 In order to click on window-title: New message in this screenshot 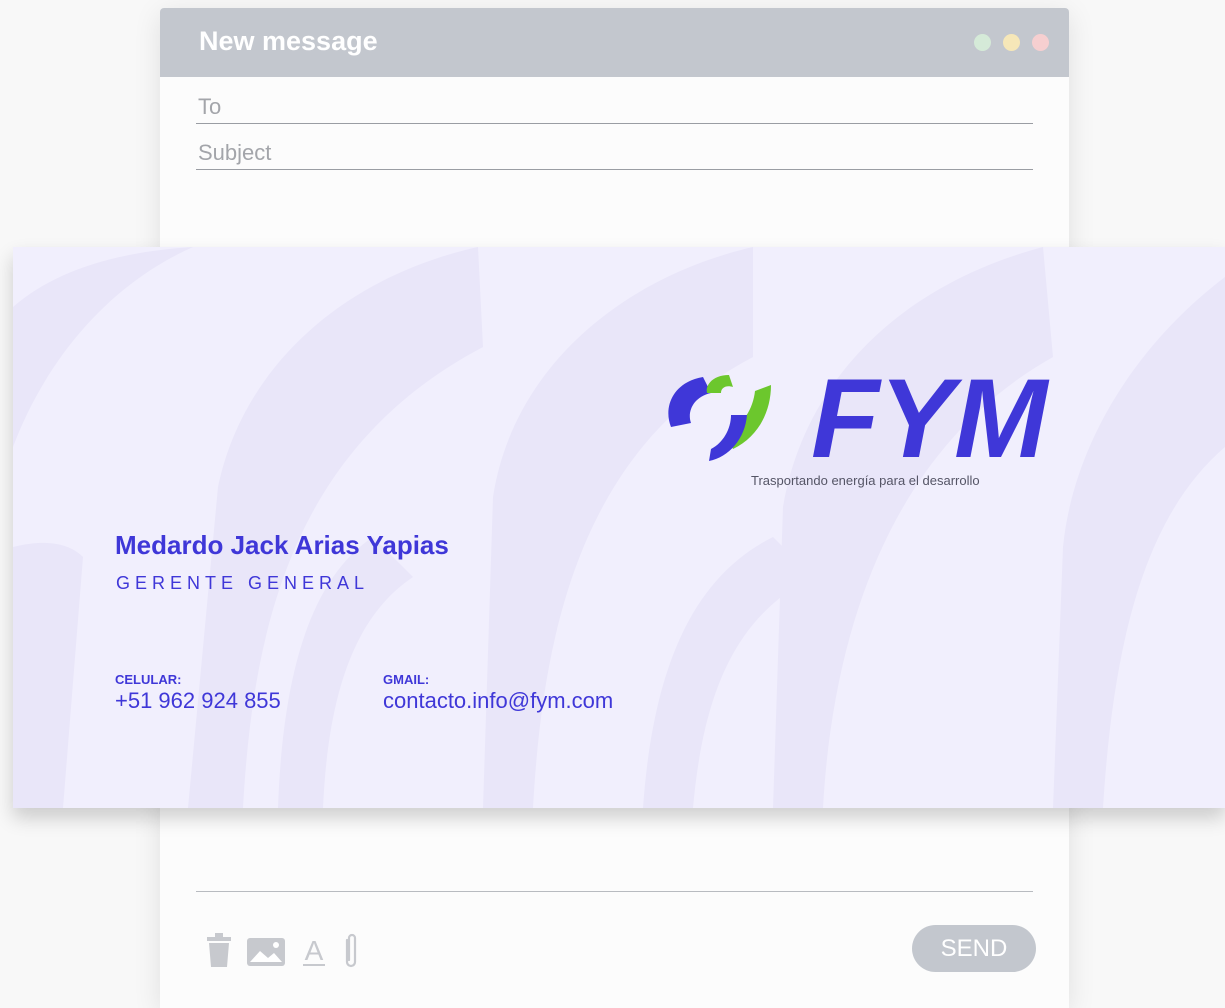, I will do `click(288, 41)`.